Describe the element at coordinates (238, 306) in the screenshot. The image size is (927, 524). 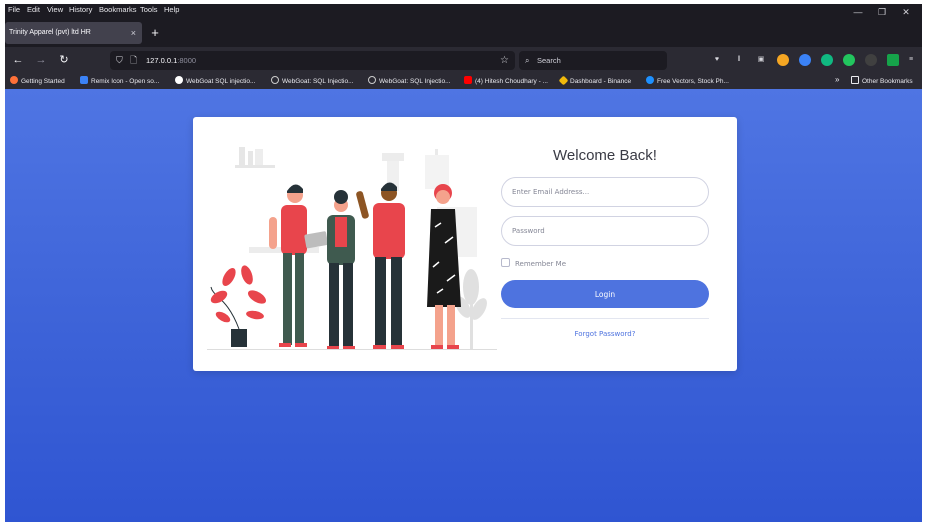
I see `plant` at that location.